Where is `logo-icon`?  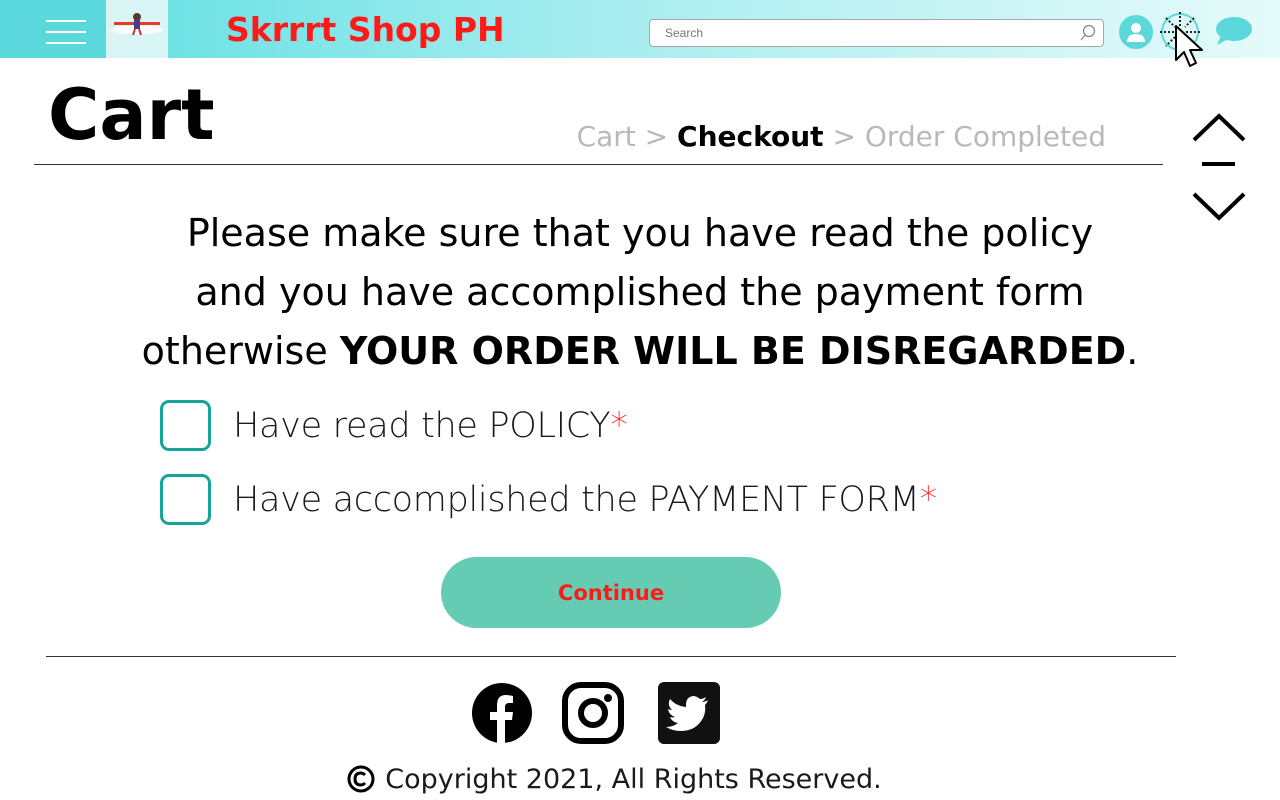
logo-icon is located at coordinates (137, 24).